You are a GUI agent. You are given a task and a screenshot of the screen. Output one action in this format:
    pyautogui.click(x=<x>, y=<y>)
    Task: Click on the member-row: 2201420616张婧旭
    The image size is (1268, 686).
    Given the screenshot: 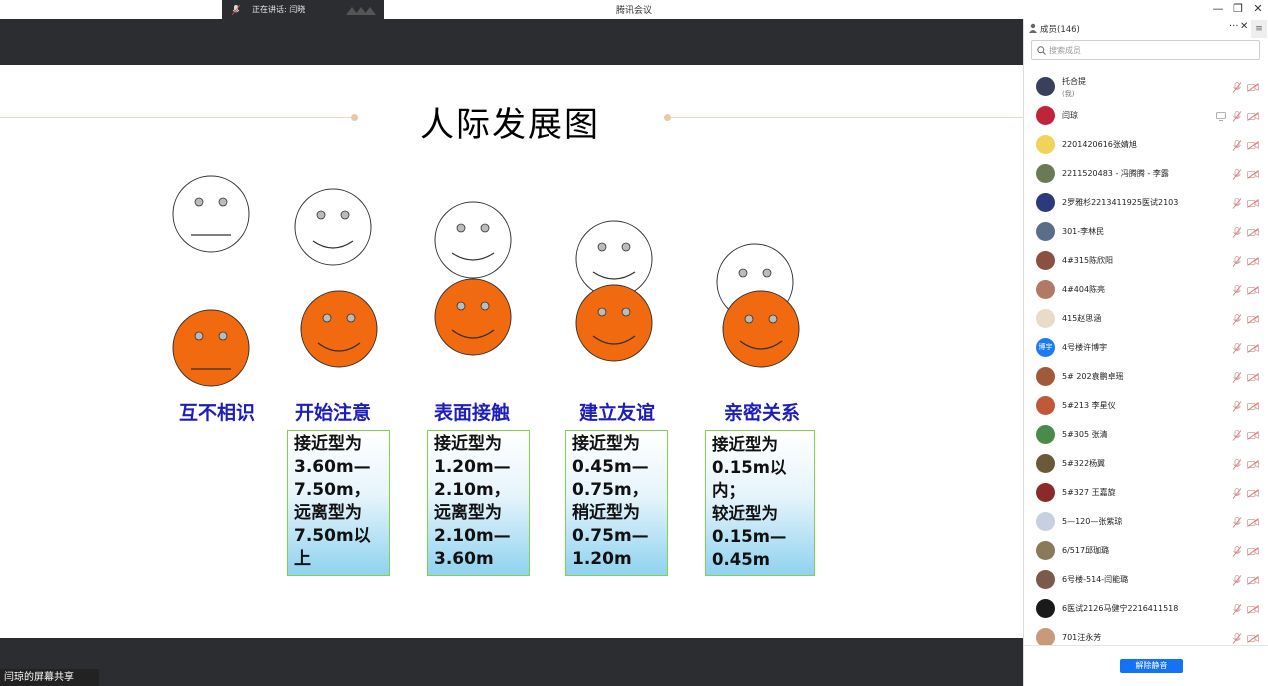 What is the action you would take?
    pyautogui.click(x=1146, y=145)
    